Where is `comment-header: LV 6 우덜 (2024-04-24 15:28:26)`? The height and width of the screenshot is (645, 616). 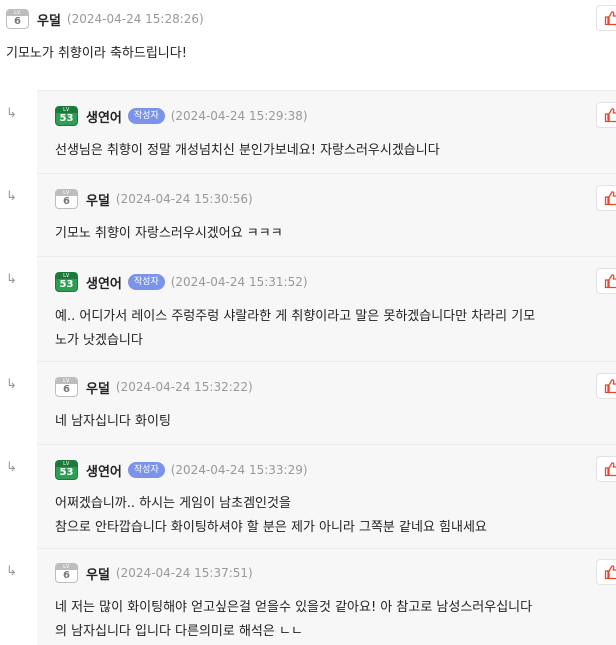
comment-header: LV 6 우덜 (2024-04-24 15:28:26) is located at coordinates (105, 19).